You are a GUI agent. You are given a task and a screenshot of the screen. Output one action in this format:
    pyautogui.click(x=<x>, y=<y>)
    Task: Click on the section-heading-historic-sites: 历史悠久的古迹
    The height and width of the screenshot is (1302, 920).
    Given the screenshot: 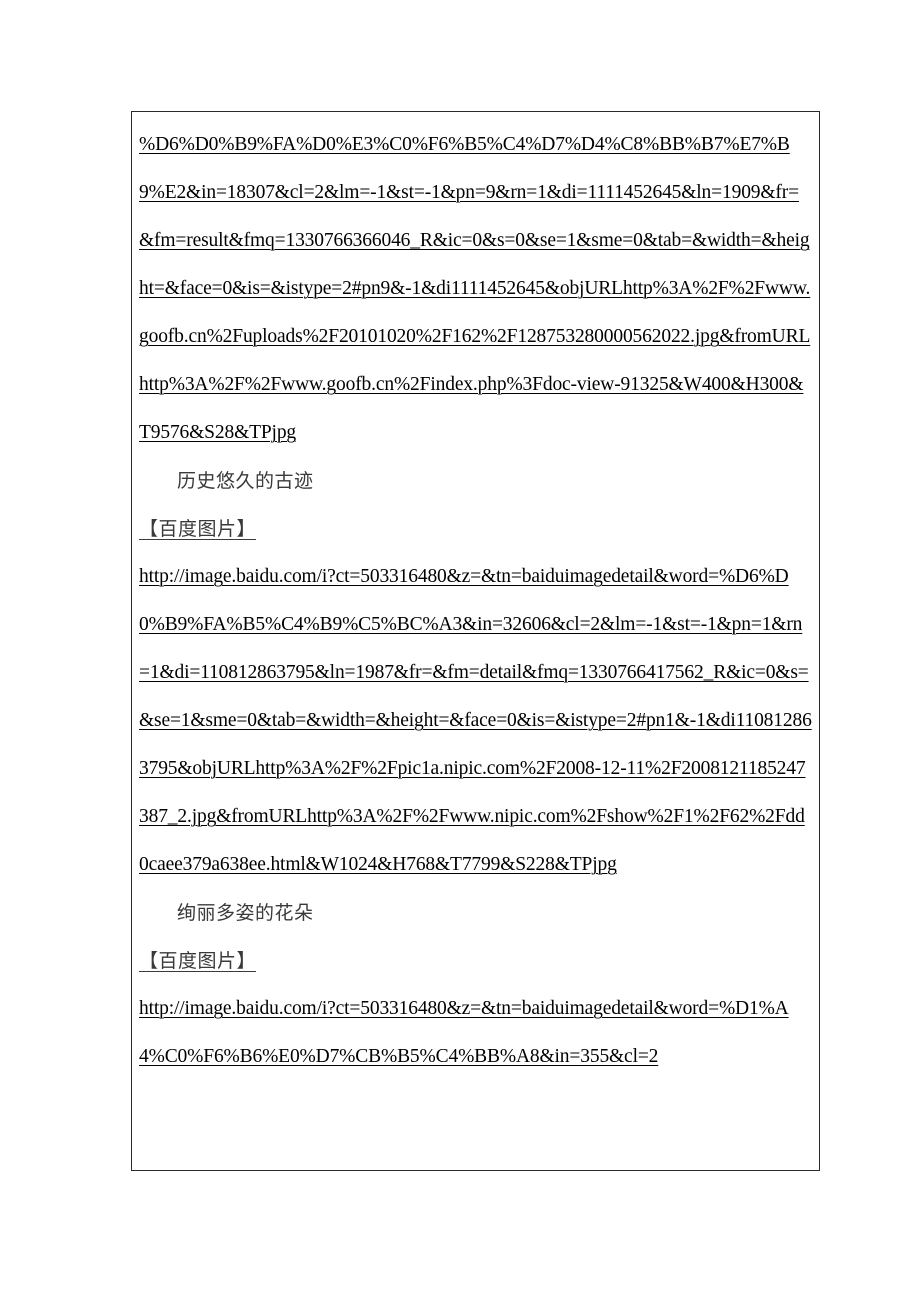 What is the action you would take?
    pyautogui.click(x=245, y=481)
    